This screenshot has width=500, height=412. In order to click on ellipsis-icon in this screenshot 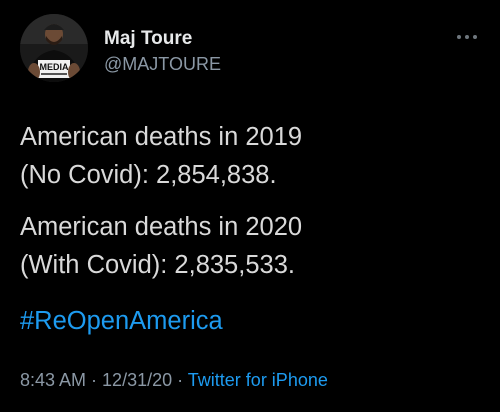, I will do `click(467, 37)`.